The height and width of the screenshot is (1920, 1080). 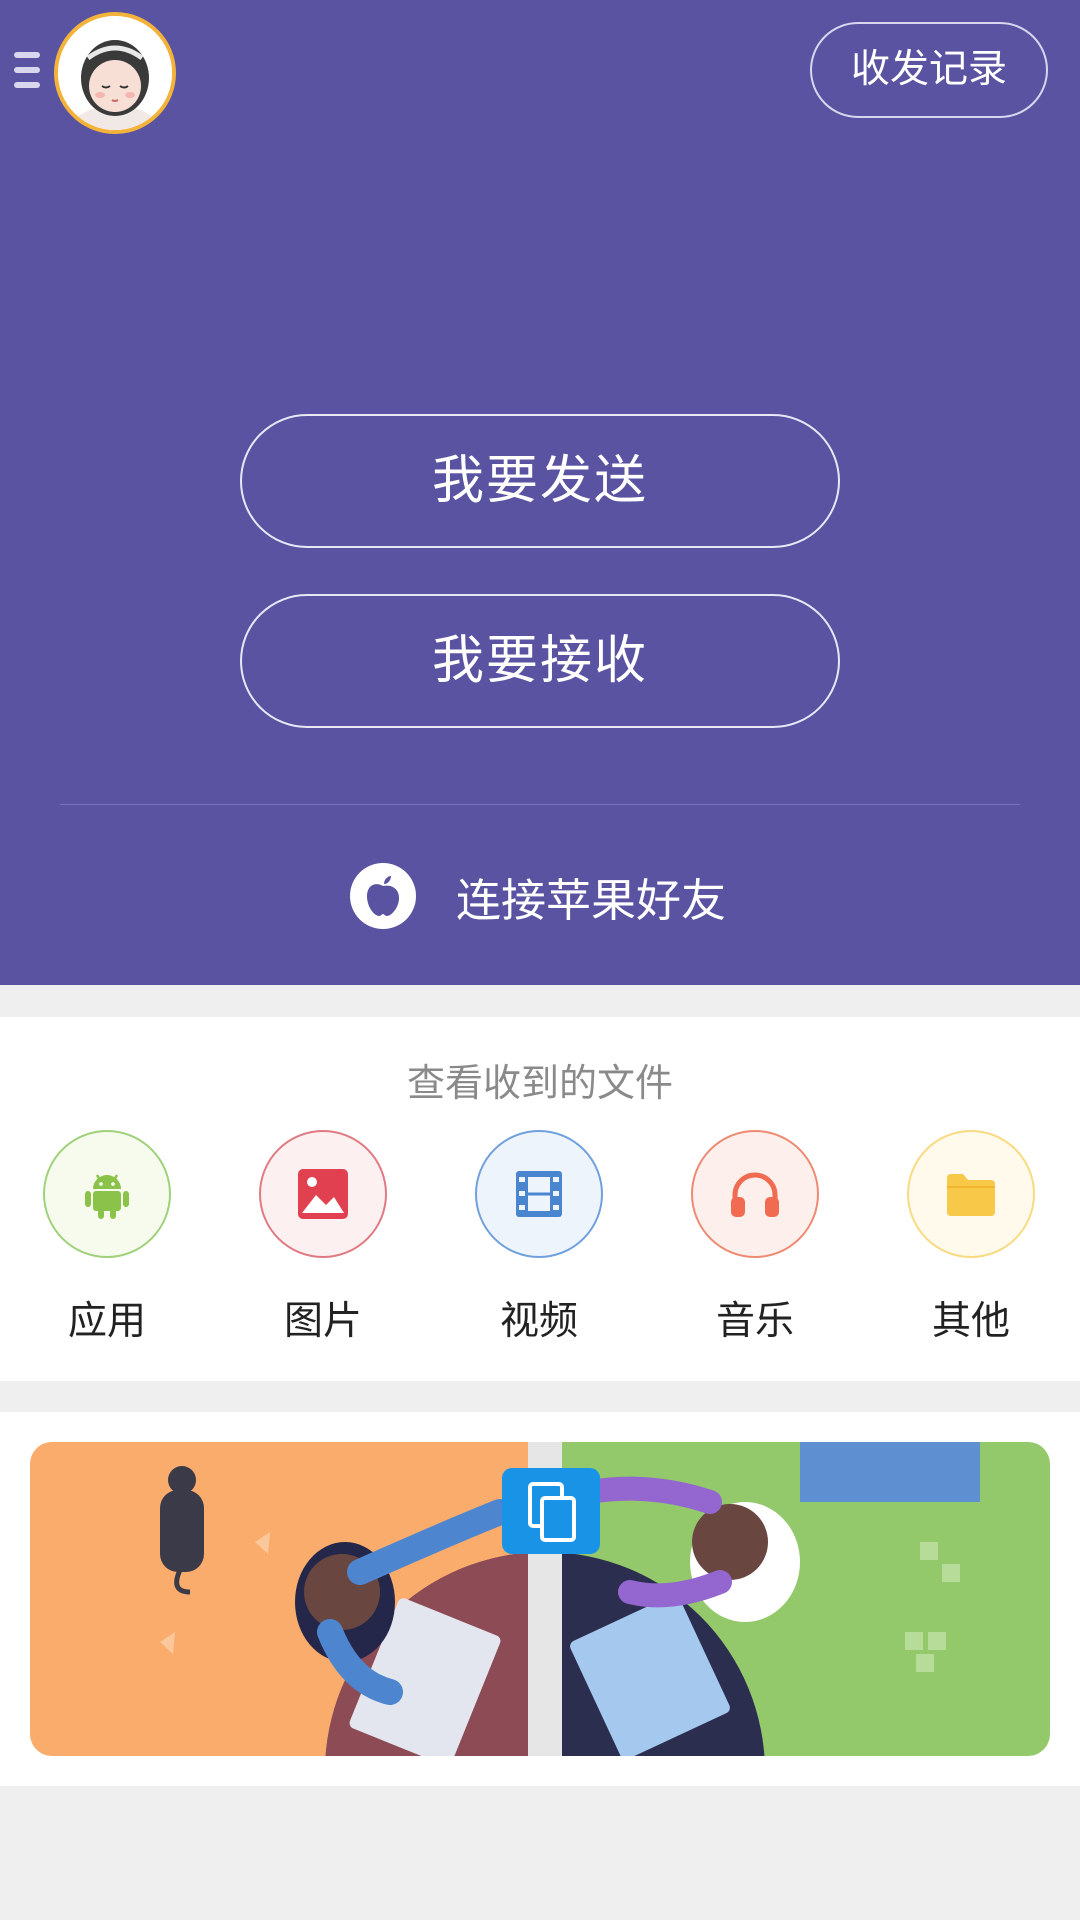 What do you see at coordinates (540, 481) in the screenshot?
I see `send-button: 我要发送` at bounding box center [540, 481].